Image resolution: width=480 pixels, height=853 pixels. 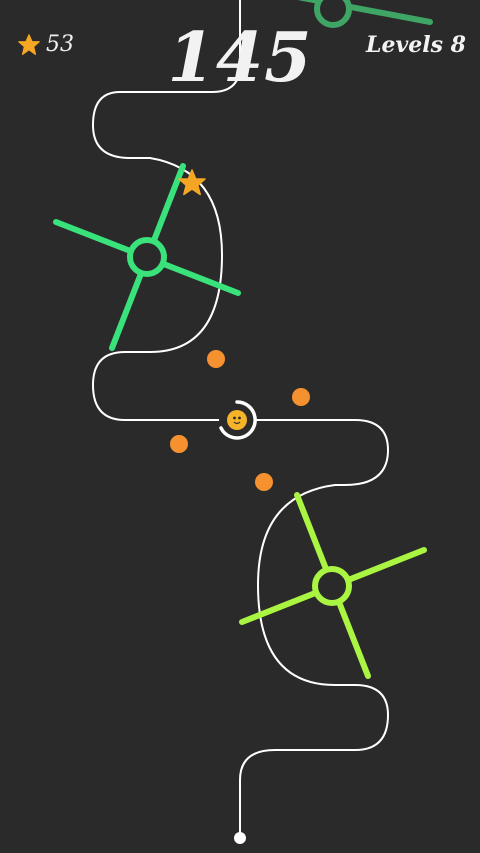 What do you see at coordinates (238, 420) in the screenshot?
I see `player-ball-icon` at bounding box center [238, 420].